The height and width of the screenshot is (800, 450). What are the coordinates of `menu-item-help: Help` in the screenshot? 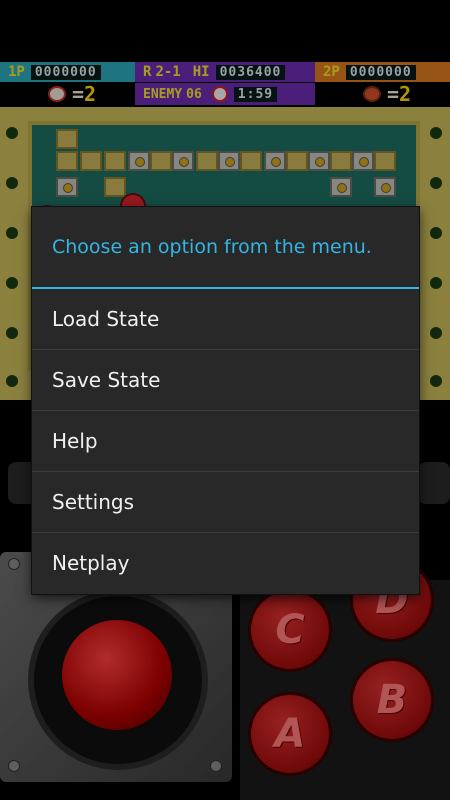 It's located at (225, 440).